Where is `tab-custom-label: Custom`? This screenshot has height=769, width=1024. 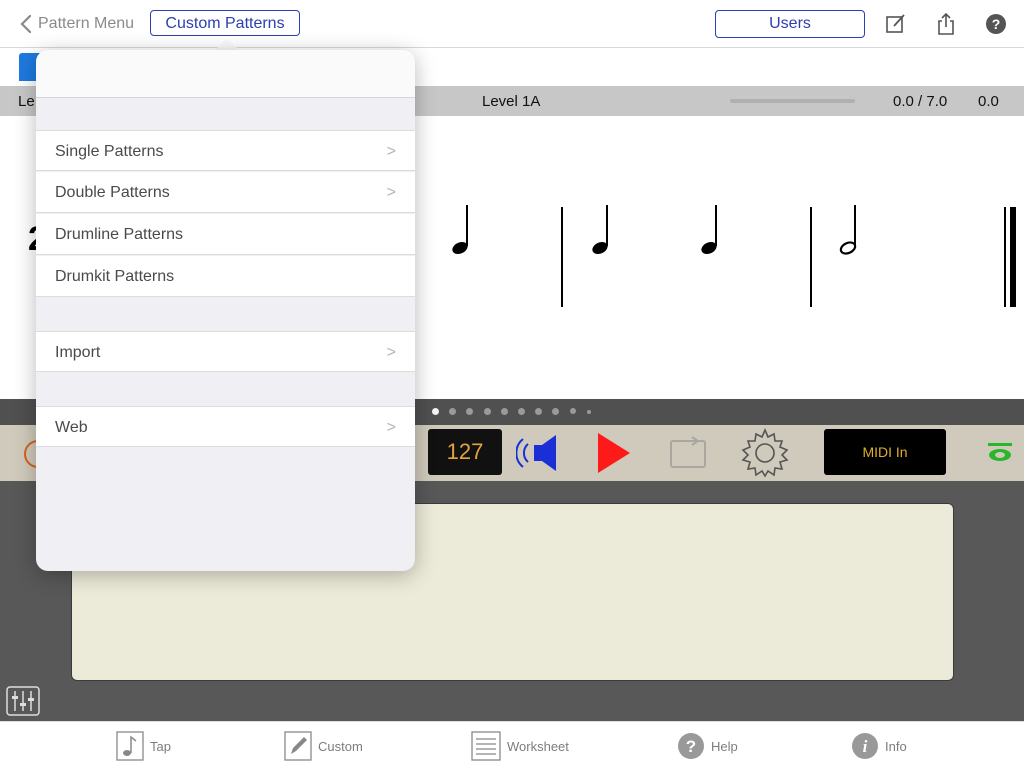 tab-custom-label: Custom is located at coordinates (340, 746).